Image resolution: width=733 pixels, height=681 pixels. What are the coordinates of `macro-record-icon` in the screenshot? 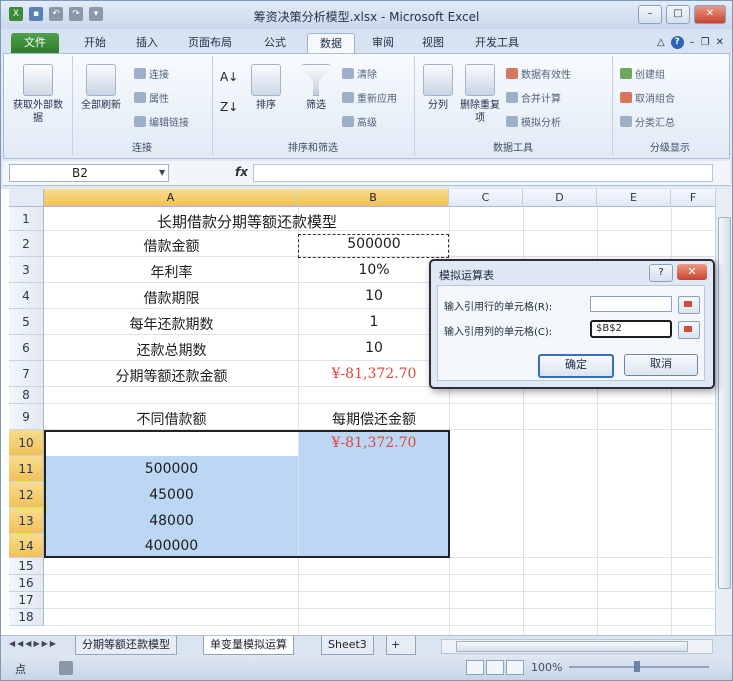 It's located at (66, 668).